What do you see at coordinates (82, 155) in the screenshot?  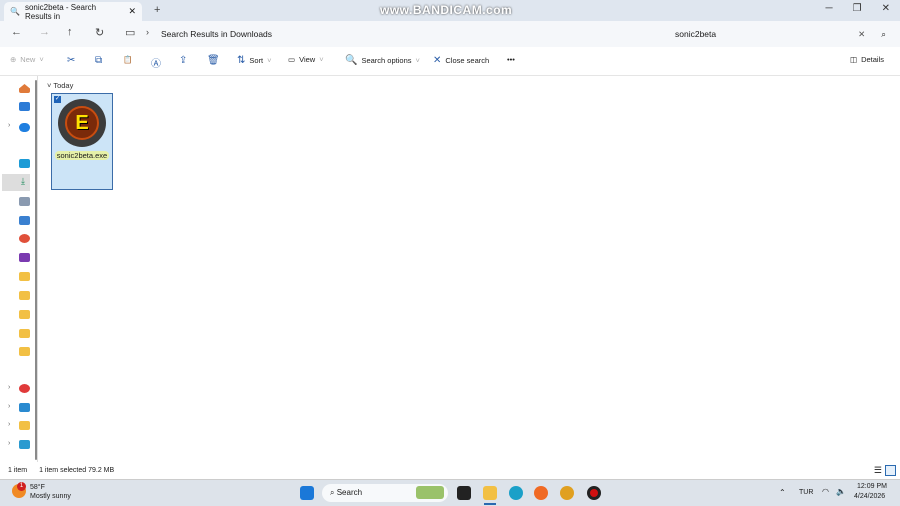 I see `file-name: sonic2beta.exe` at bounding box center [82, 155].